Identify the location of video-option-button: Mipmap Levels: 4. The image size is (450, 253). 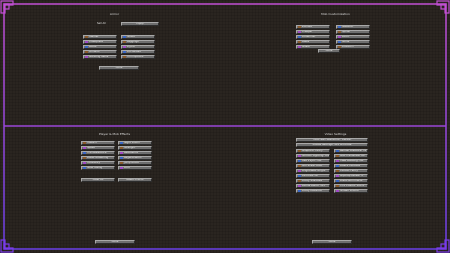
(351, 176).